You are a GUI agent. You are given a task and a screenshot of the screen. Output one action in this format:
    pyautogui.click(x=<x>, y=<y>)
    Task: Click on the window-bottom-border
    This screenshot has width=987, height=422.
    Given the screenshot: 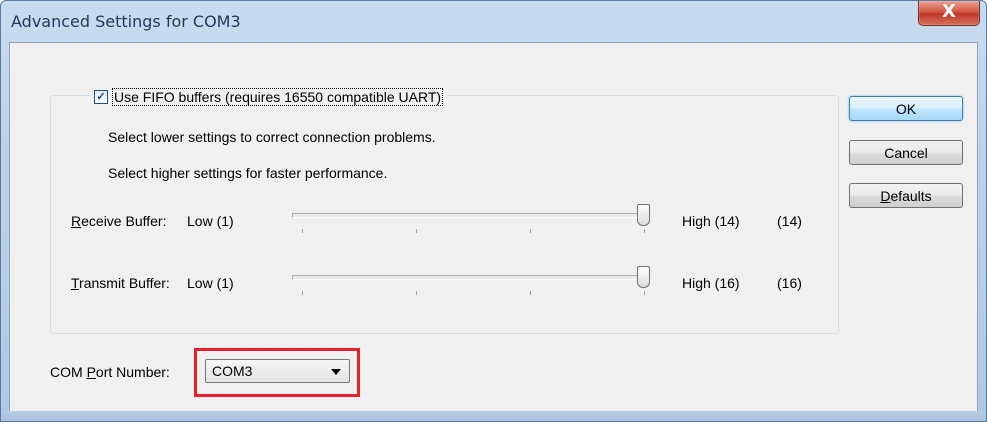 What is the action you would take?
    pyautogui.click(x=493, y=416)
    